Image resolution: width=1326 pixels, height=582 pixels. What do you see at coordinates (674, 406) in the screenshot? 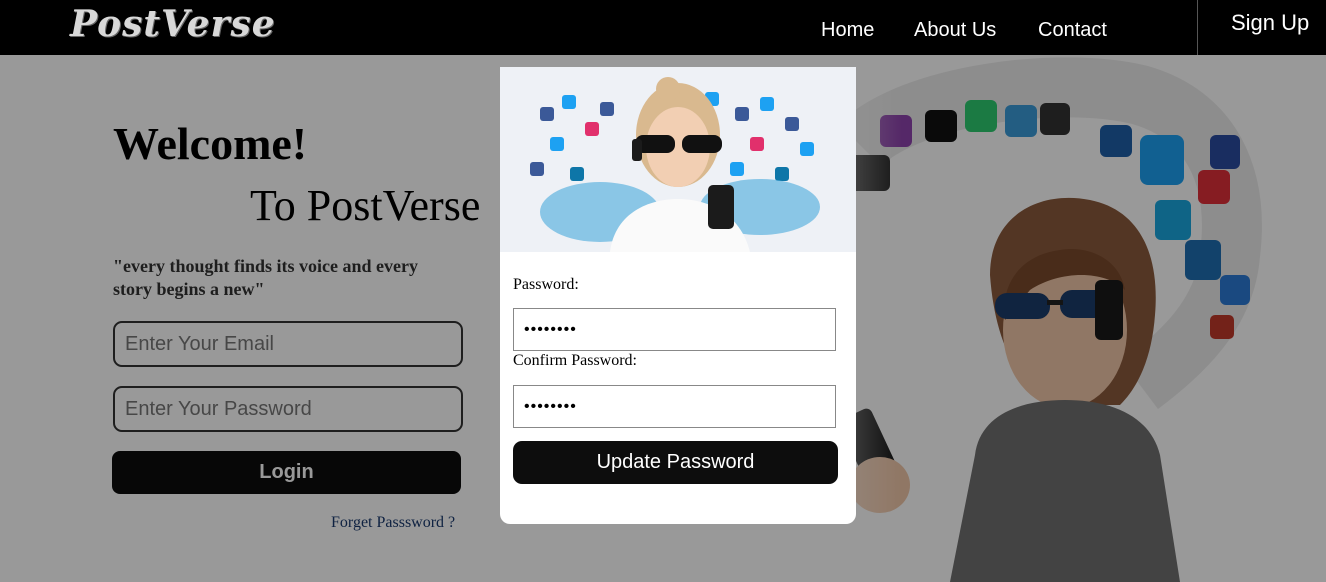
I see `confirm-password-input` at bounding box center [674, 406].